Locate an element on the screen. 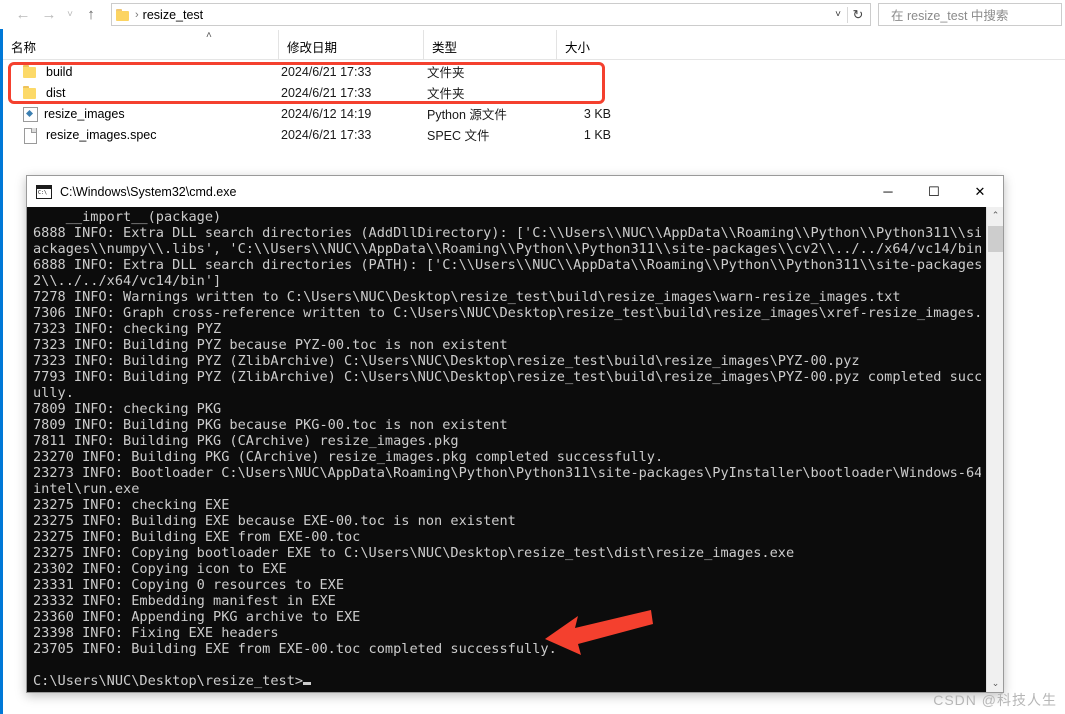 The height and width of the screenshot is (714, 1065). file-type-cell: SPEC 文件 is located at coordinates (458, 136).